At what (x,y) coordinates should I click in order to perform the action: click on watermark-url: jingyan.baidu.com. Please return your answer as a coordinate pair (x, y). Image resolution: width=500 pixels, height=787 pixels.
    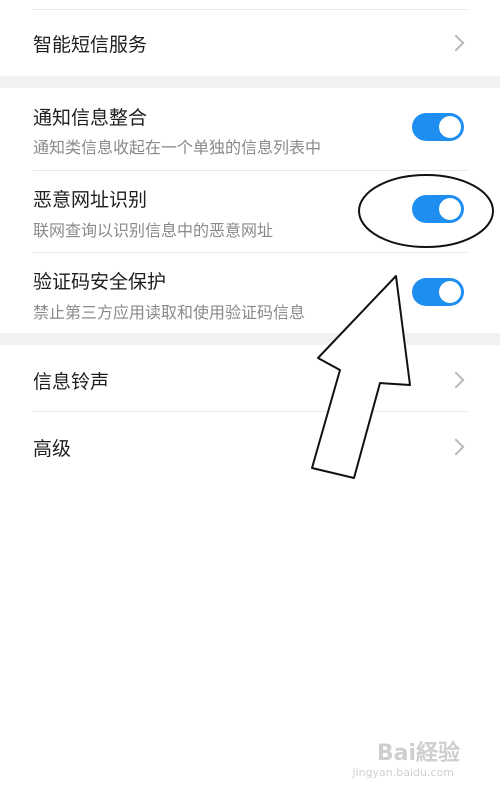
    Looking at the image, I should click on (403, 772).